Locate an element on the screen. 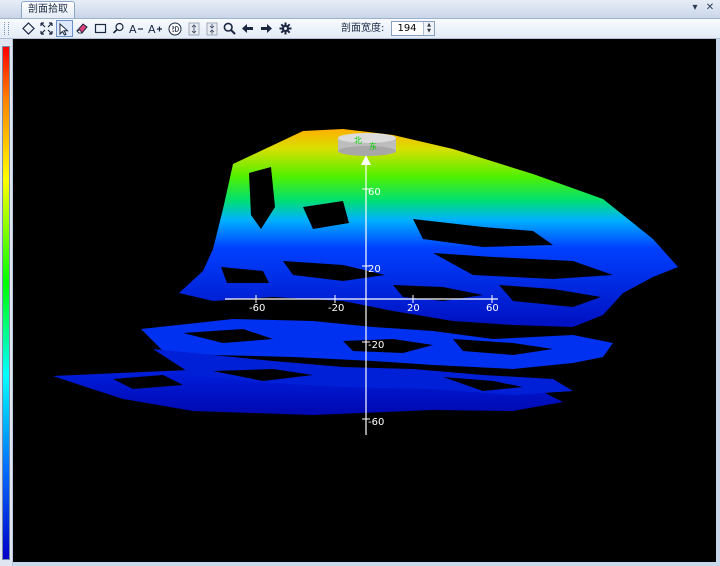  3d-view-icon is located at coordinates (174, 28).